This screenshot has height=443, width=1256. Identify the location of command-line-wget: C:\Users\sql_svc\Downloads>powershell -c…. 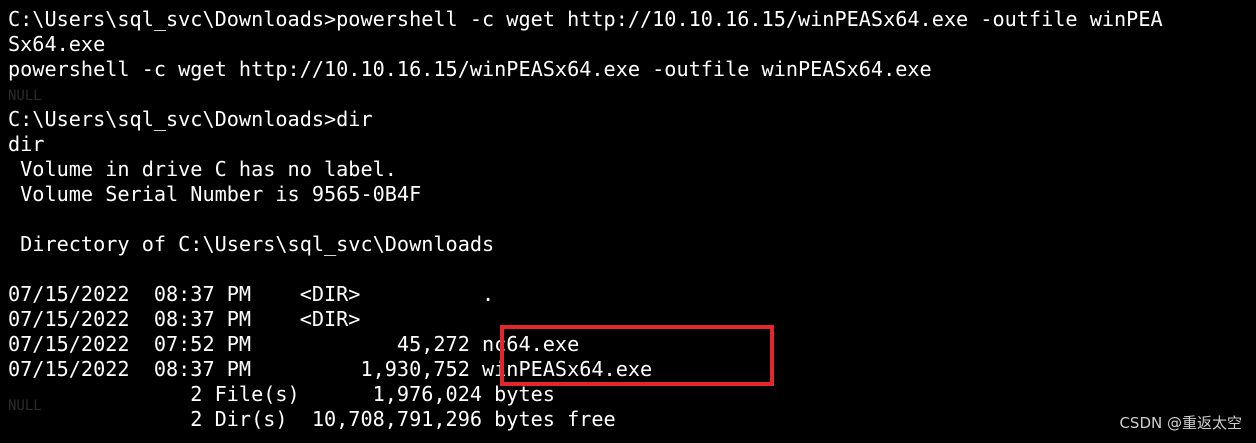
(585, 19).